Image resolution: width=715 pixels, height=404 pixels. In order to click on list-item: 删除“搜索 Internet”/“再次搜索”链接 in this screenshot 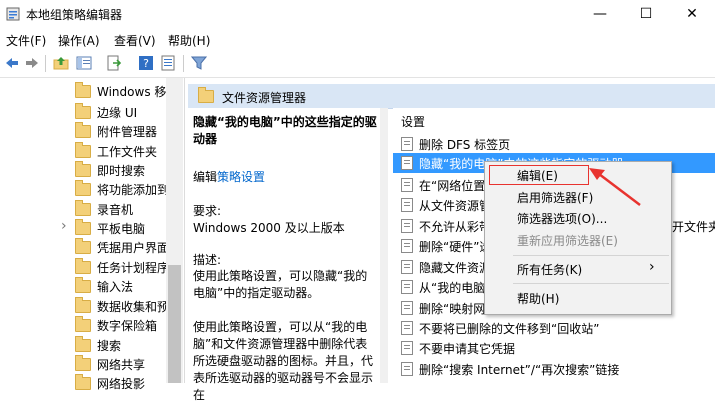, I will do `click(554, 369)`.